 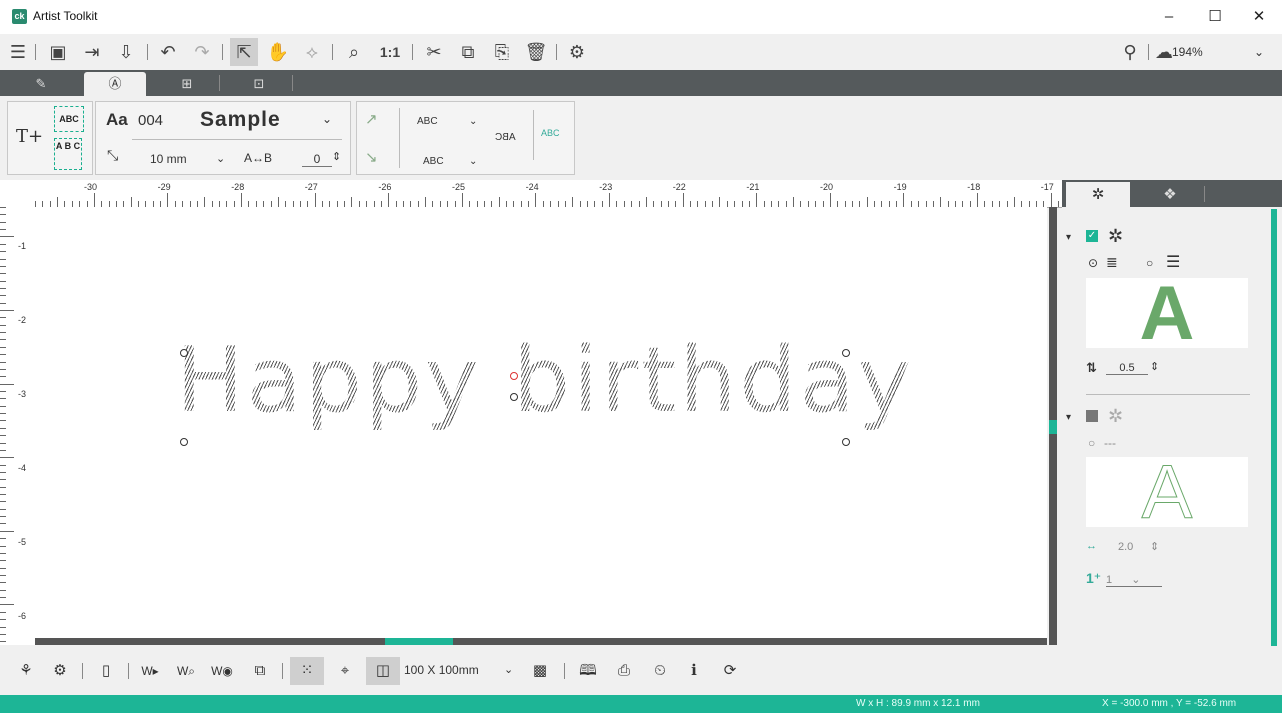 I want to click on size-field: 10 mm, so click(x=168, y=159).